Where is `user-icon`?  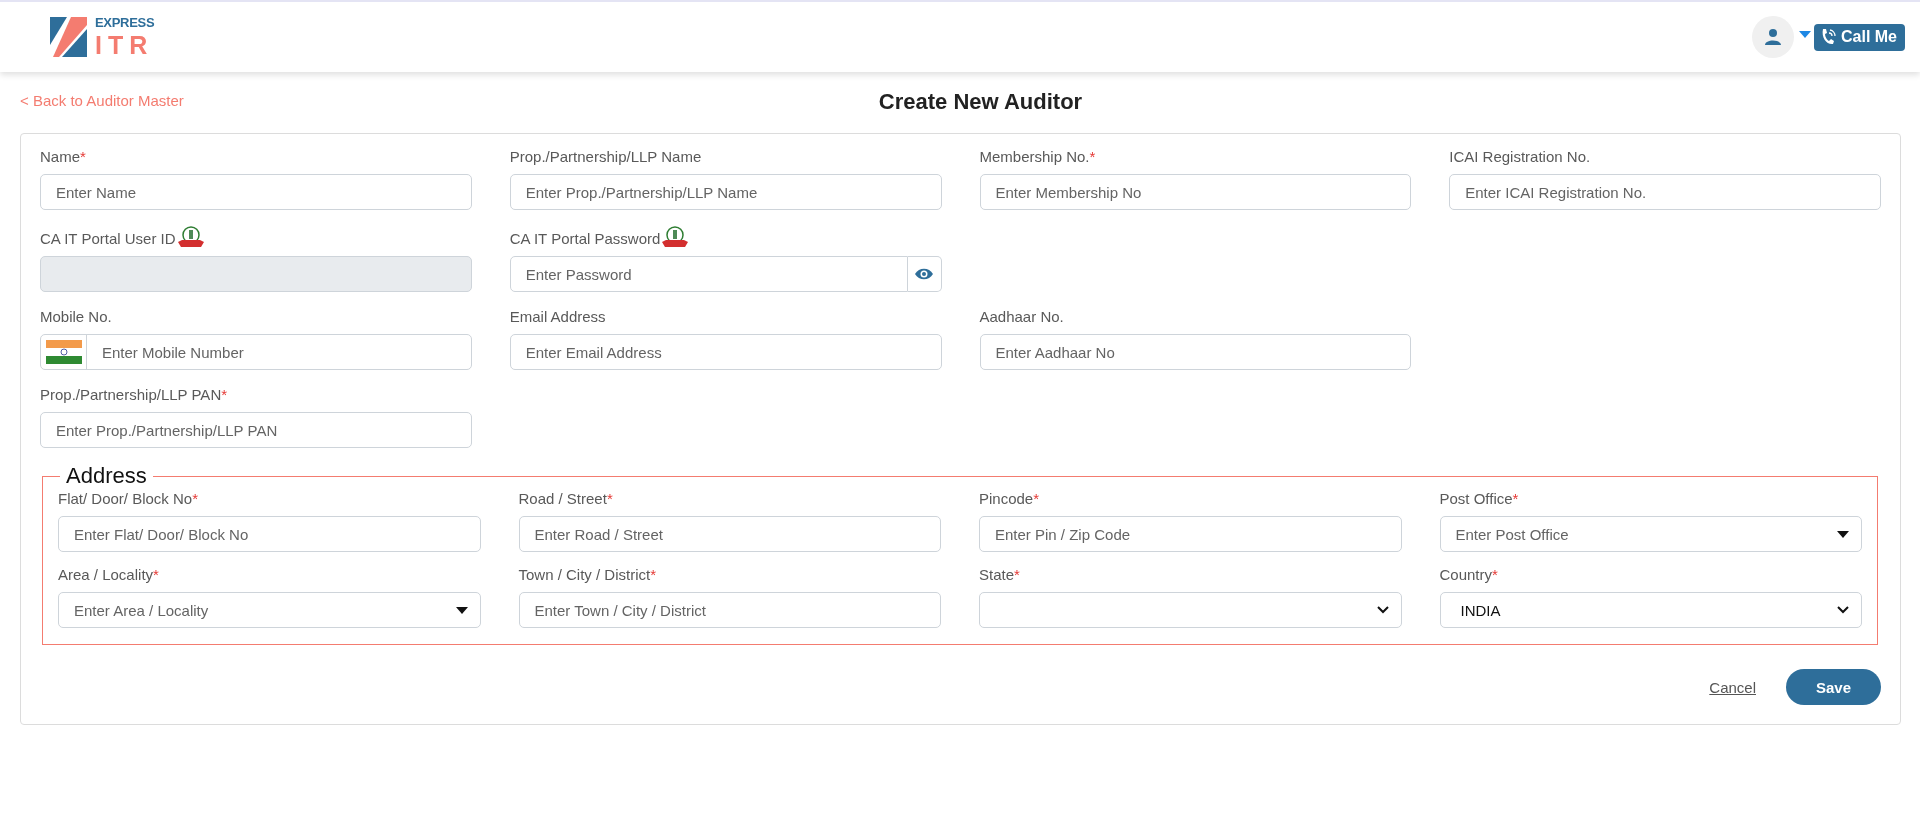 user-icon is located at coordinates (1773, 37).